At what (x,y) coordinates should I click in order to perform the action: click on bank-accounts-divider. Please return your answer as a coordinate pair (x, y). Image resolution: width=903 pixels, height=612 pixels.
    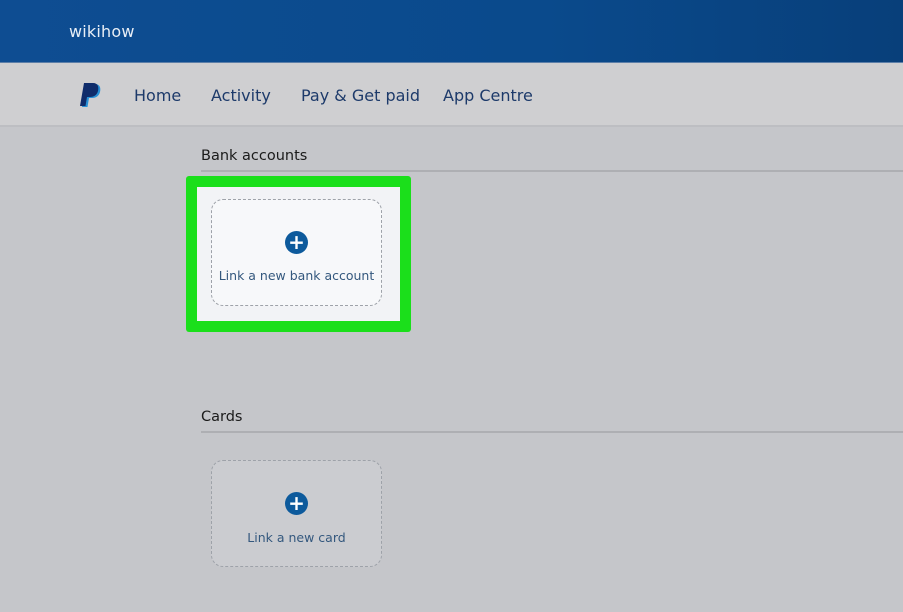
    Looking at the image, I should click on (552, 171).